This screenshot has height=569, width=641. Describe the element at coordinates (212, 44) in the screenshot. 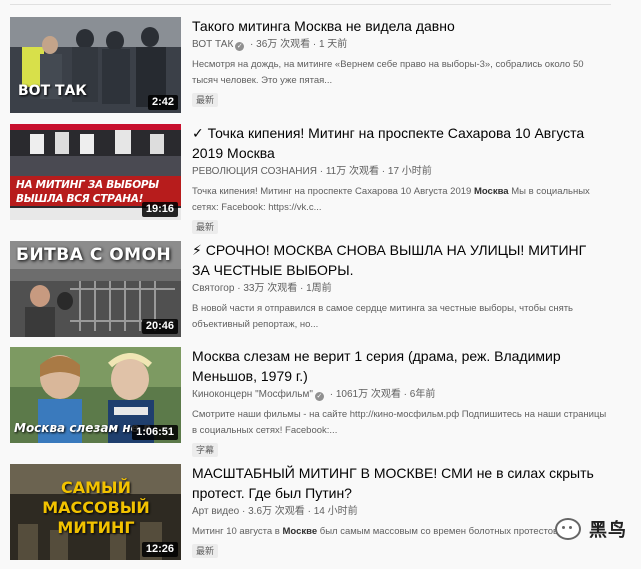

I see `channel-name-1: ВОТ ТАК` at that location.